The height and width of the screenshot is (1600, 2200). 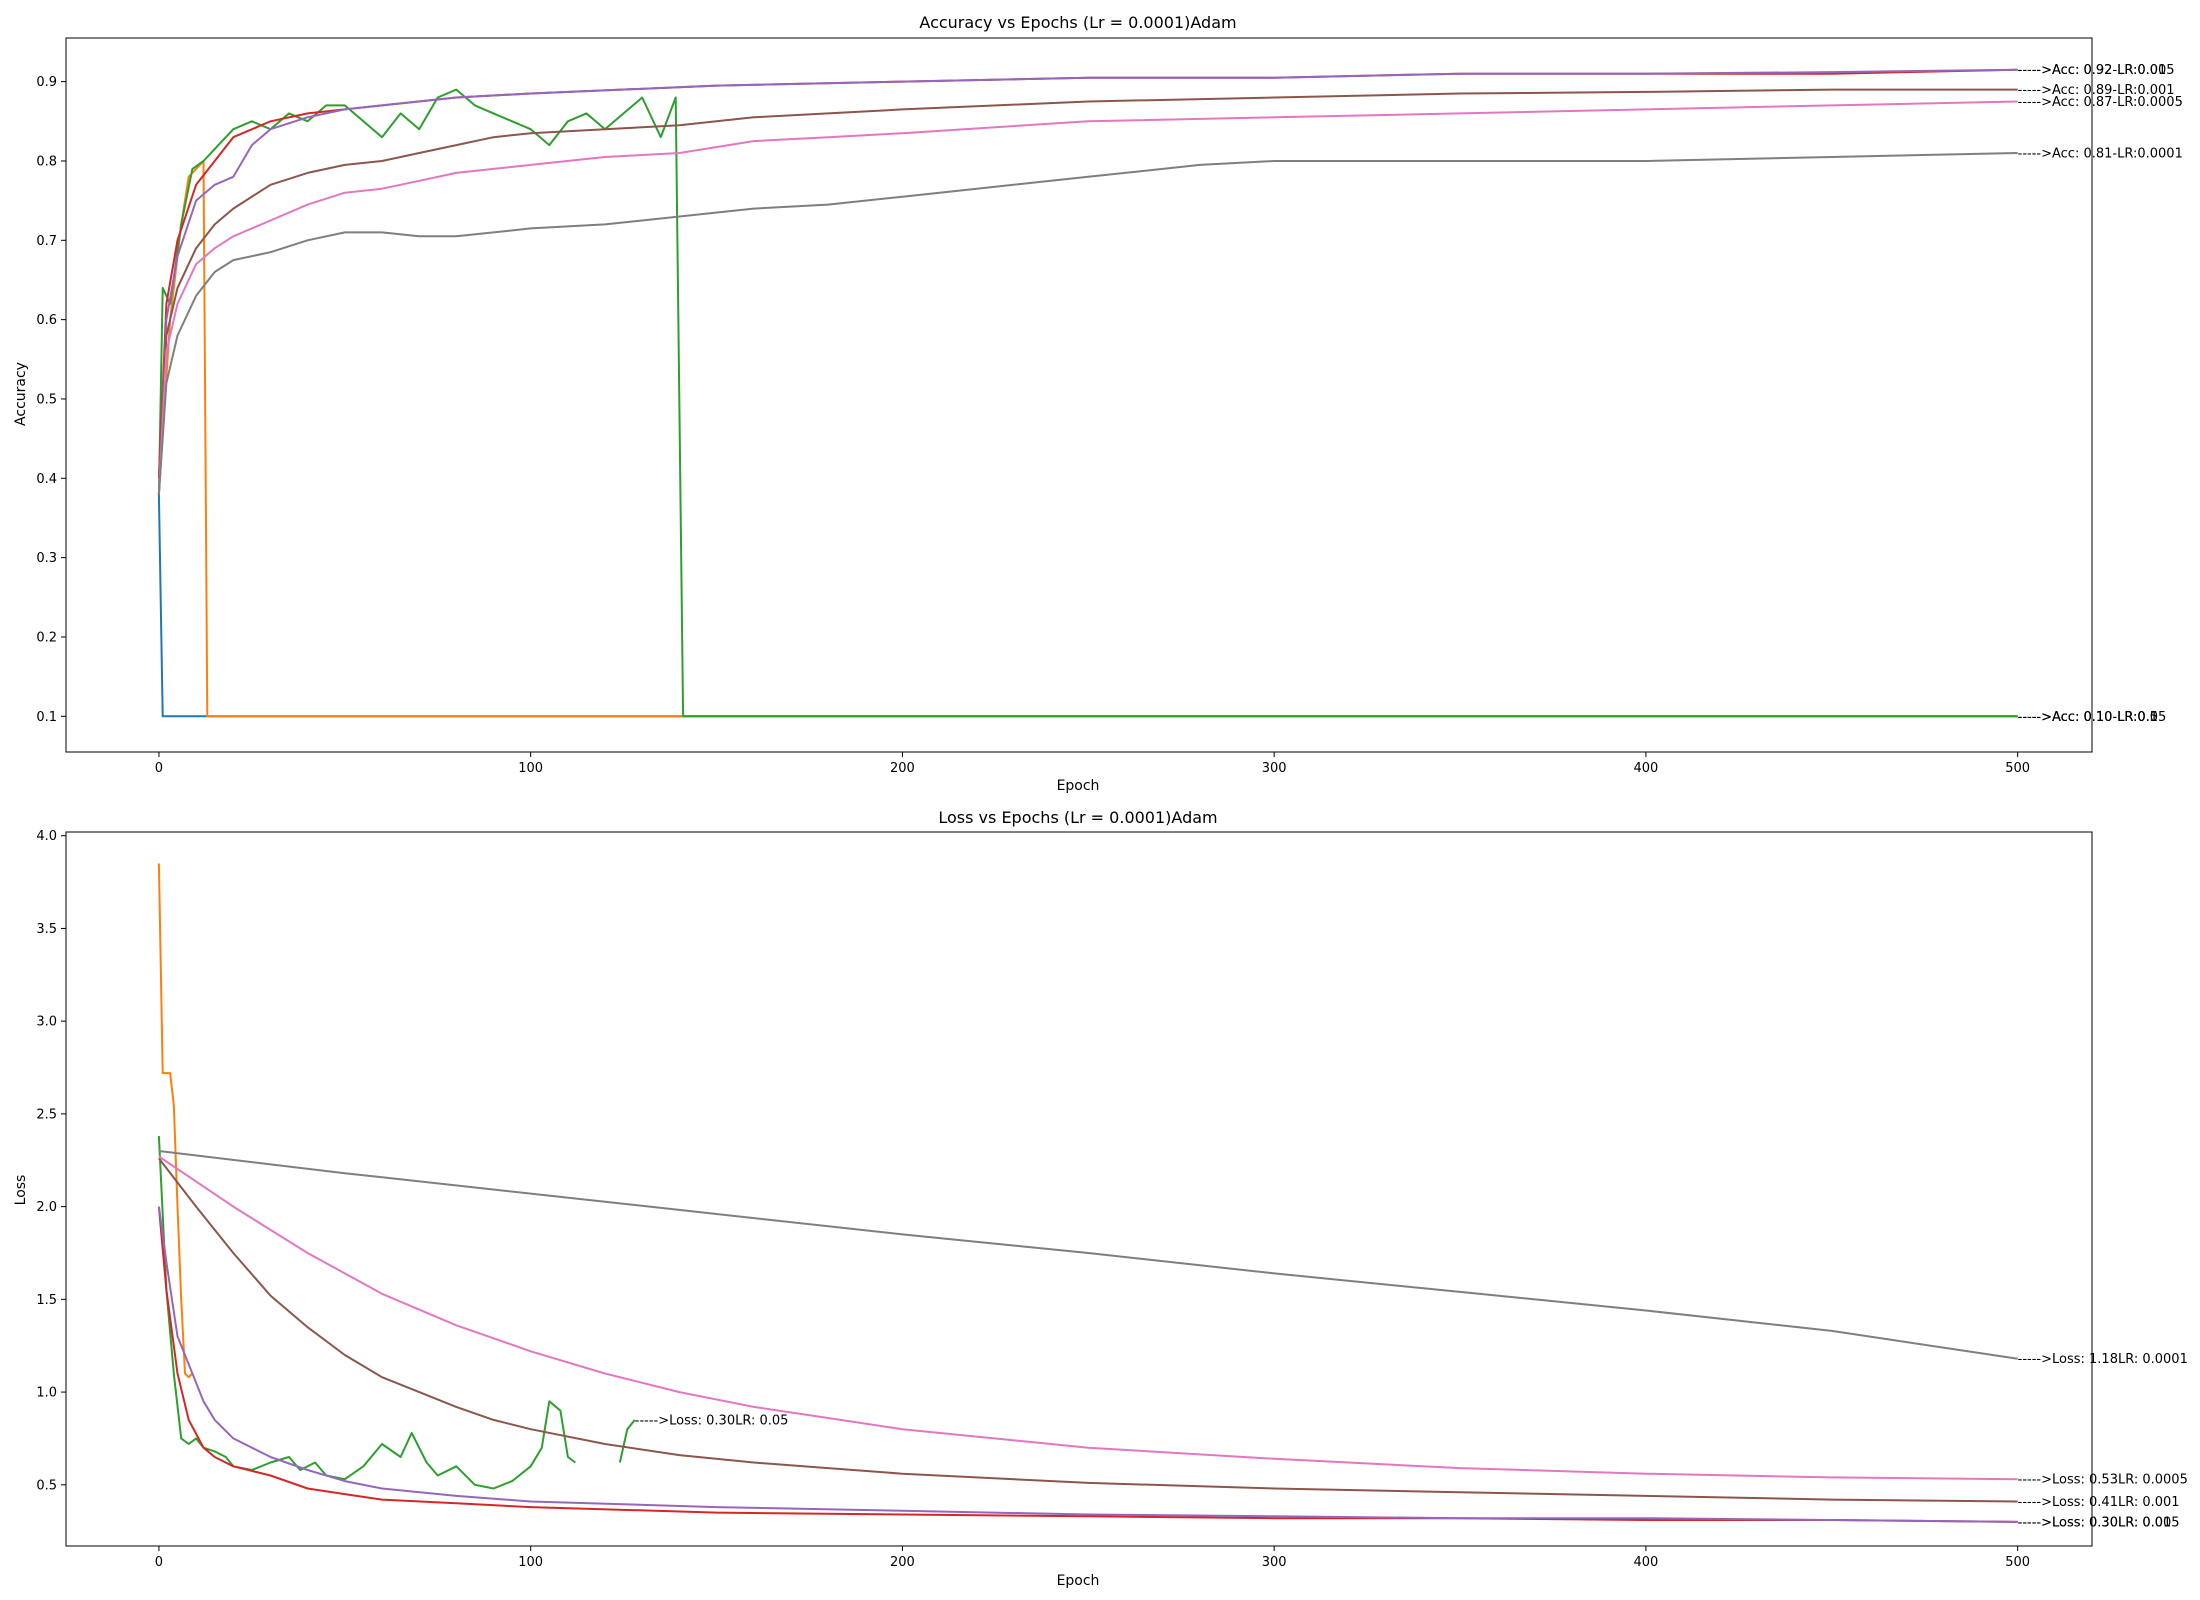 I want to click on y-tick-label: 0.1, so click(x=46, y=717).